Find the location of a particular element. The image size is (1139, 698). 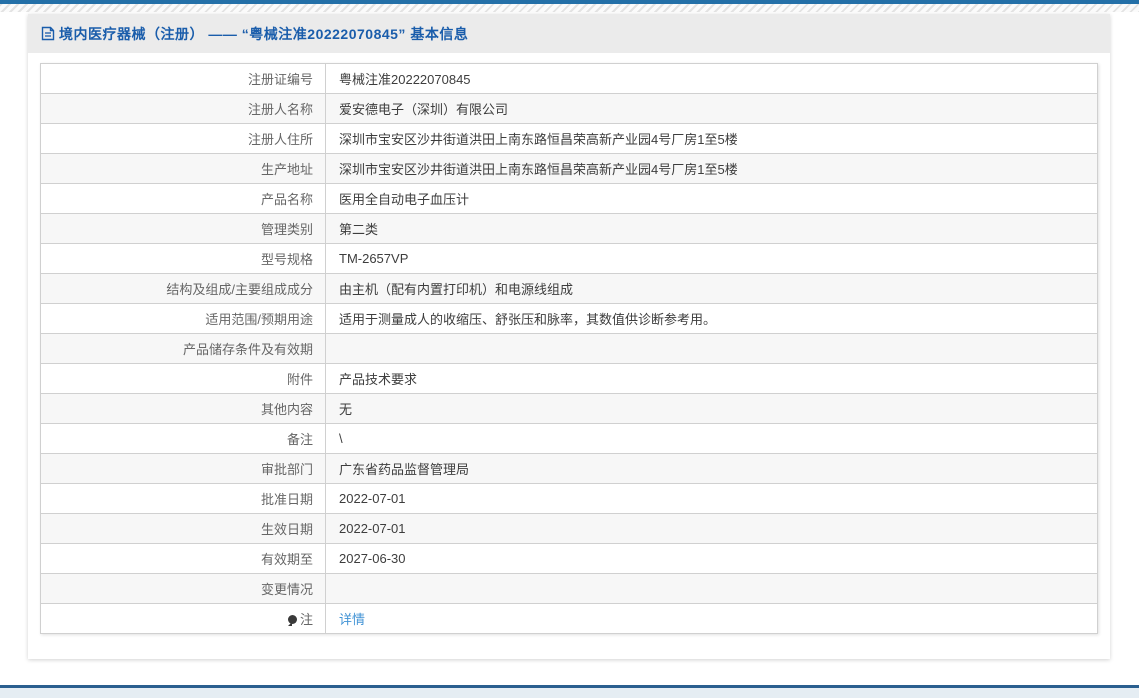

card-header: 境内医疗器械（注册） —— “粤械注准20222070845” 基本信息 is located at coordinates (569, 33).